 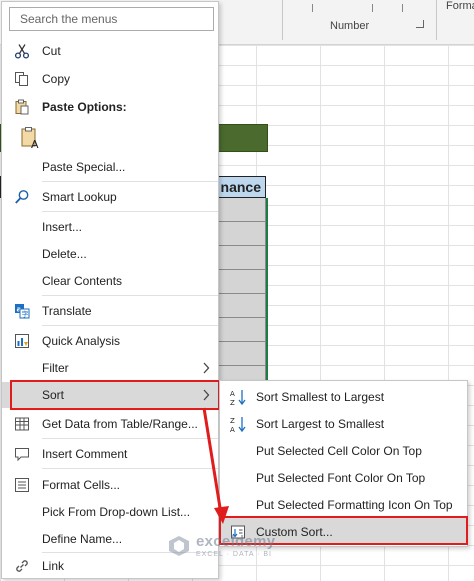 I want to click on menu-item-filter: Filter, so click(x=110, y=368).